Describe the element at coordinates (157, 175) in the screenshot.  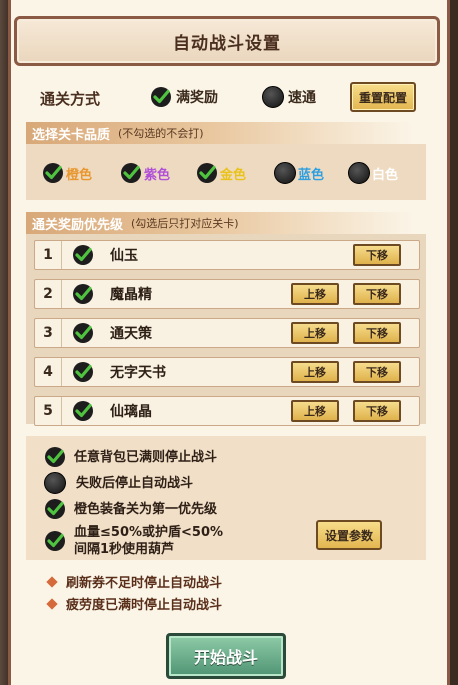
I see `quality-label: 紫色` at that location.